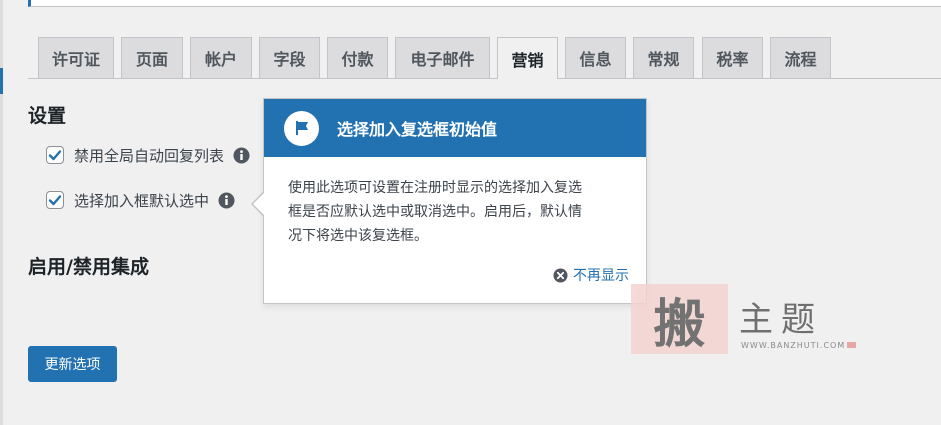  Describe the element at coordinates (88, 267) in the screenshot. I see `integration-heading: 启用/禁用集成` at that location.